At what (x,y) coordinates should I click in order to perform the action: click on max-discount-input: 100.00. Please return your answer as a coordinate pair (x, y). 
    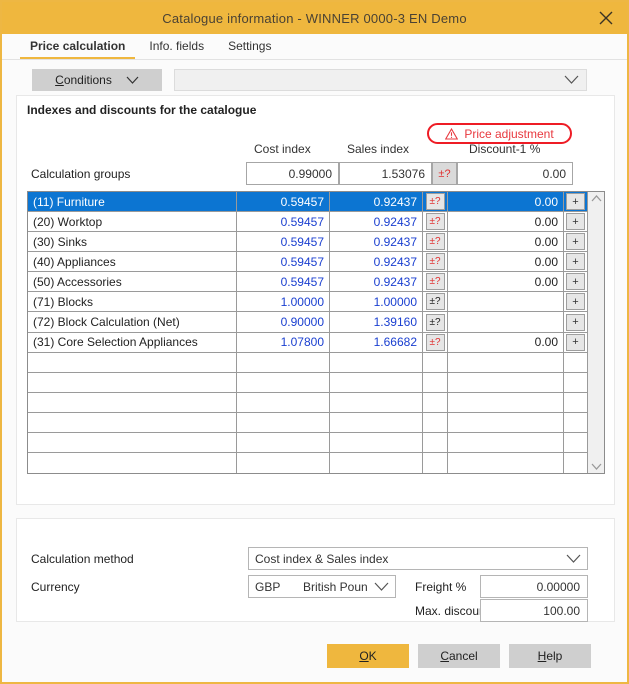
    Looking at the image, I should click on (534, 610).